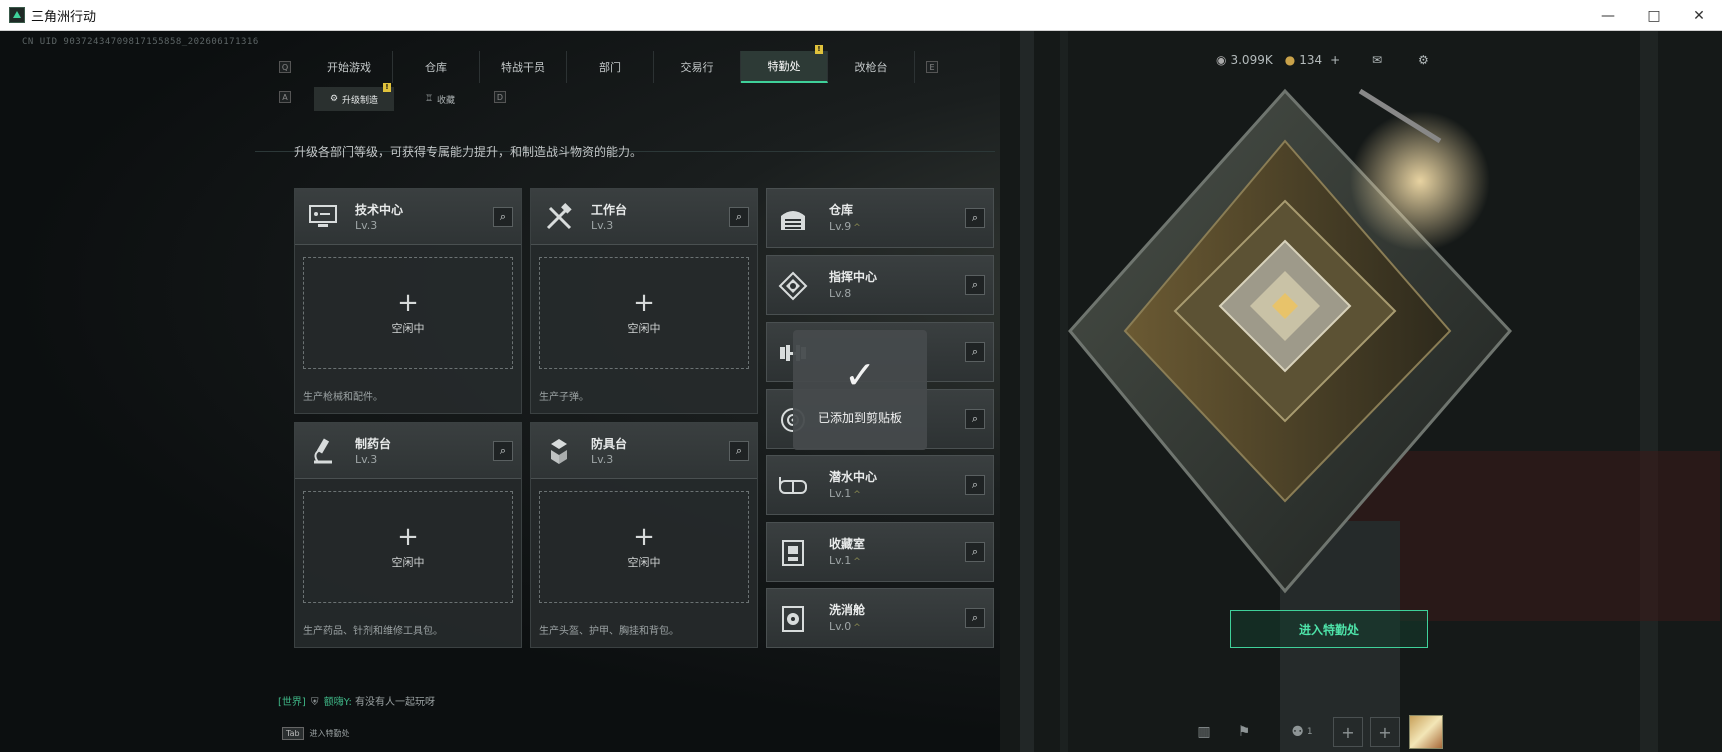  I want to click on coin-amount: 3.099K, so click(1251, 60).